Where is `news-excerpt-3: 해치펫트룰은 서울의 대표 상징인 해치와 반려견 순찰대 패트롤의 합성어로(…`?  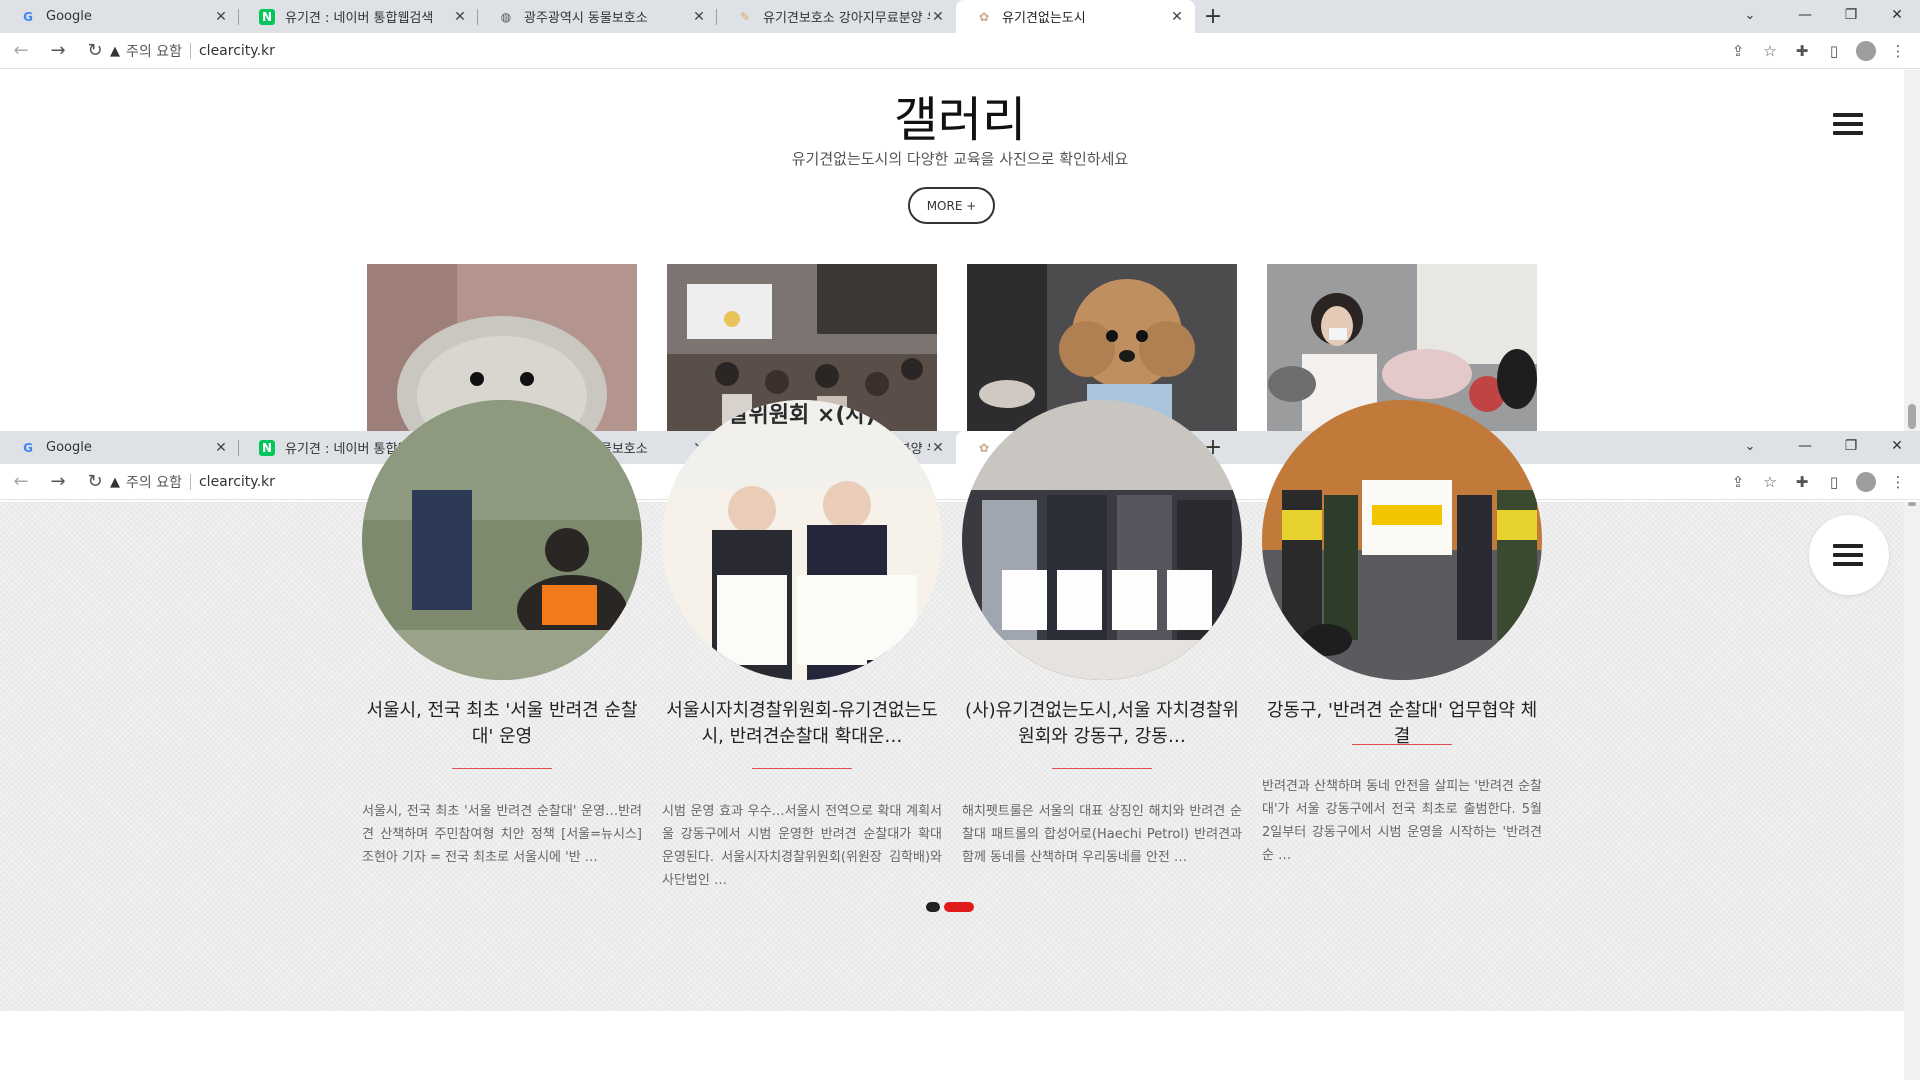 news-excerpt-3: 해치펫트룰은 서울의 대표 상징인 해치와 반려견 순찰대 패트롤의 합성어로(… is located at coordinates (1102, 834).